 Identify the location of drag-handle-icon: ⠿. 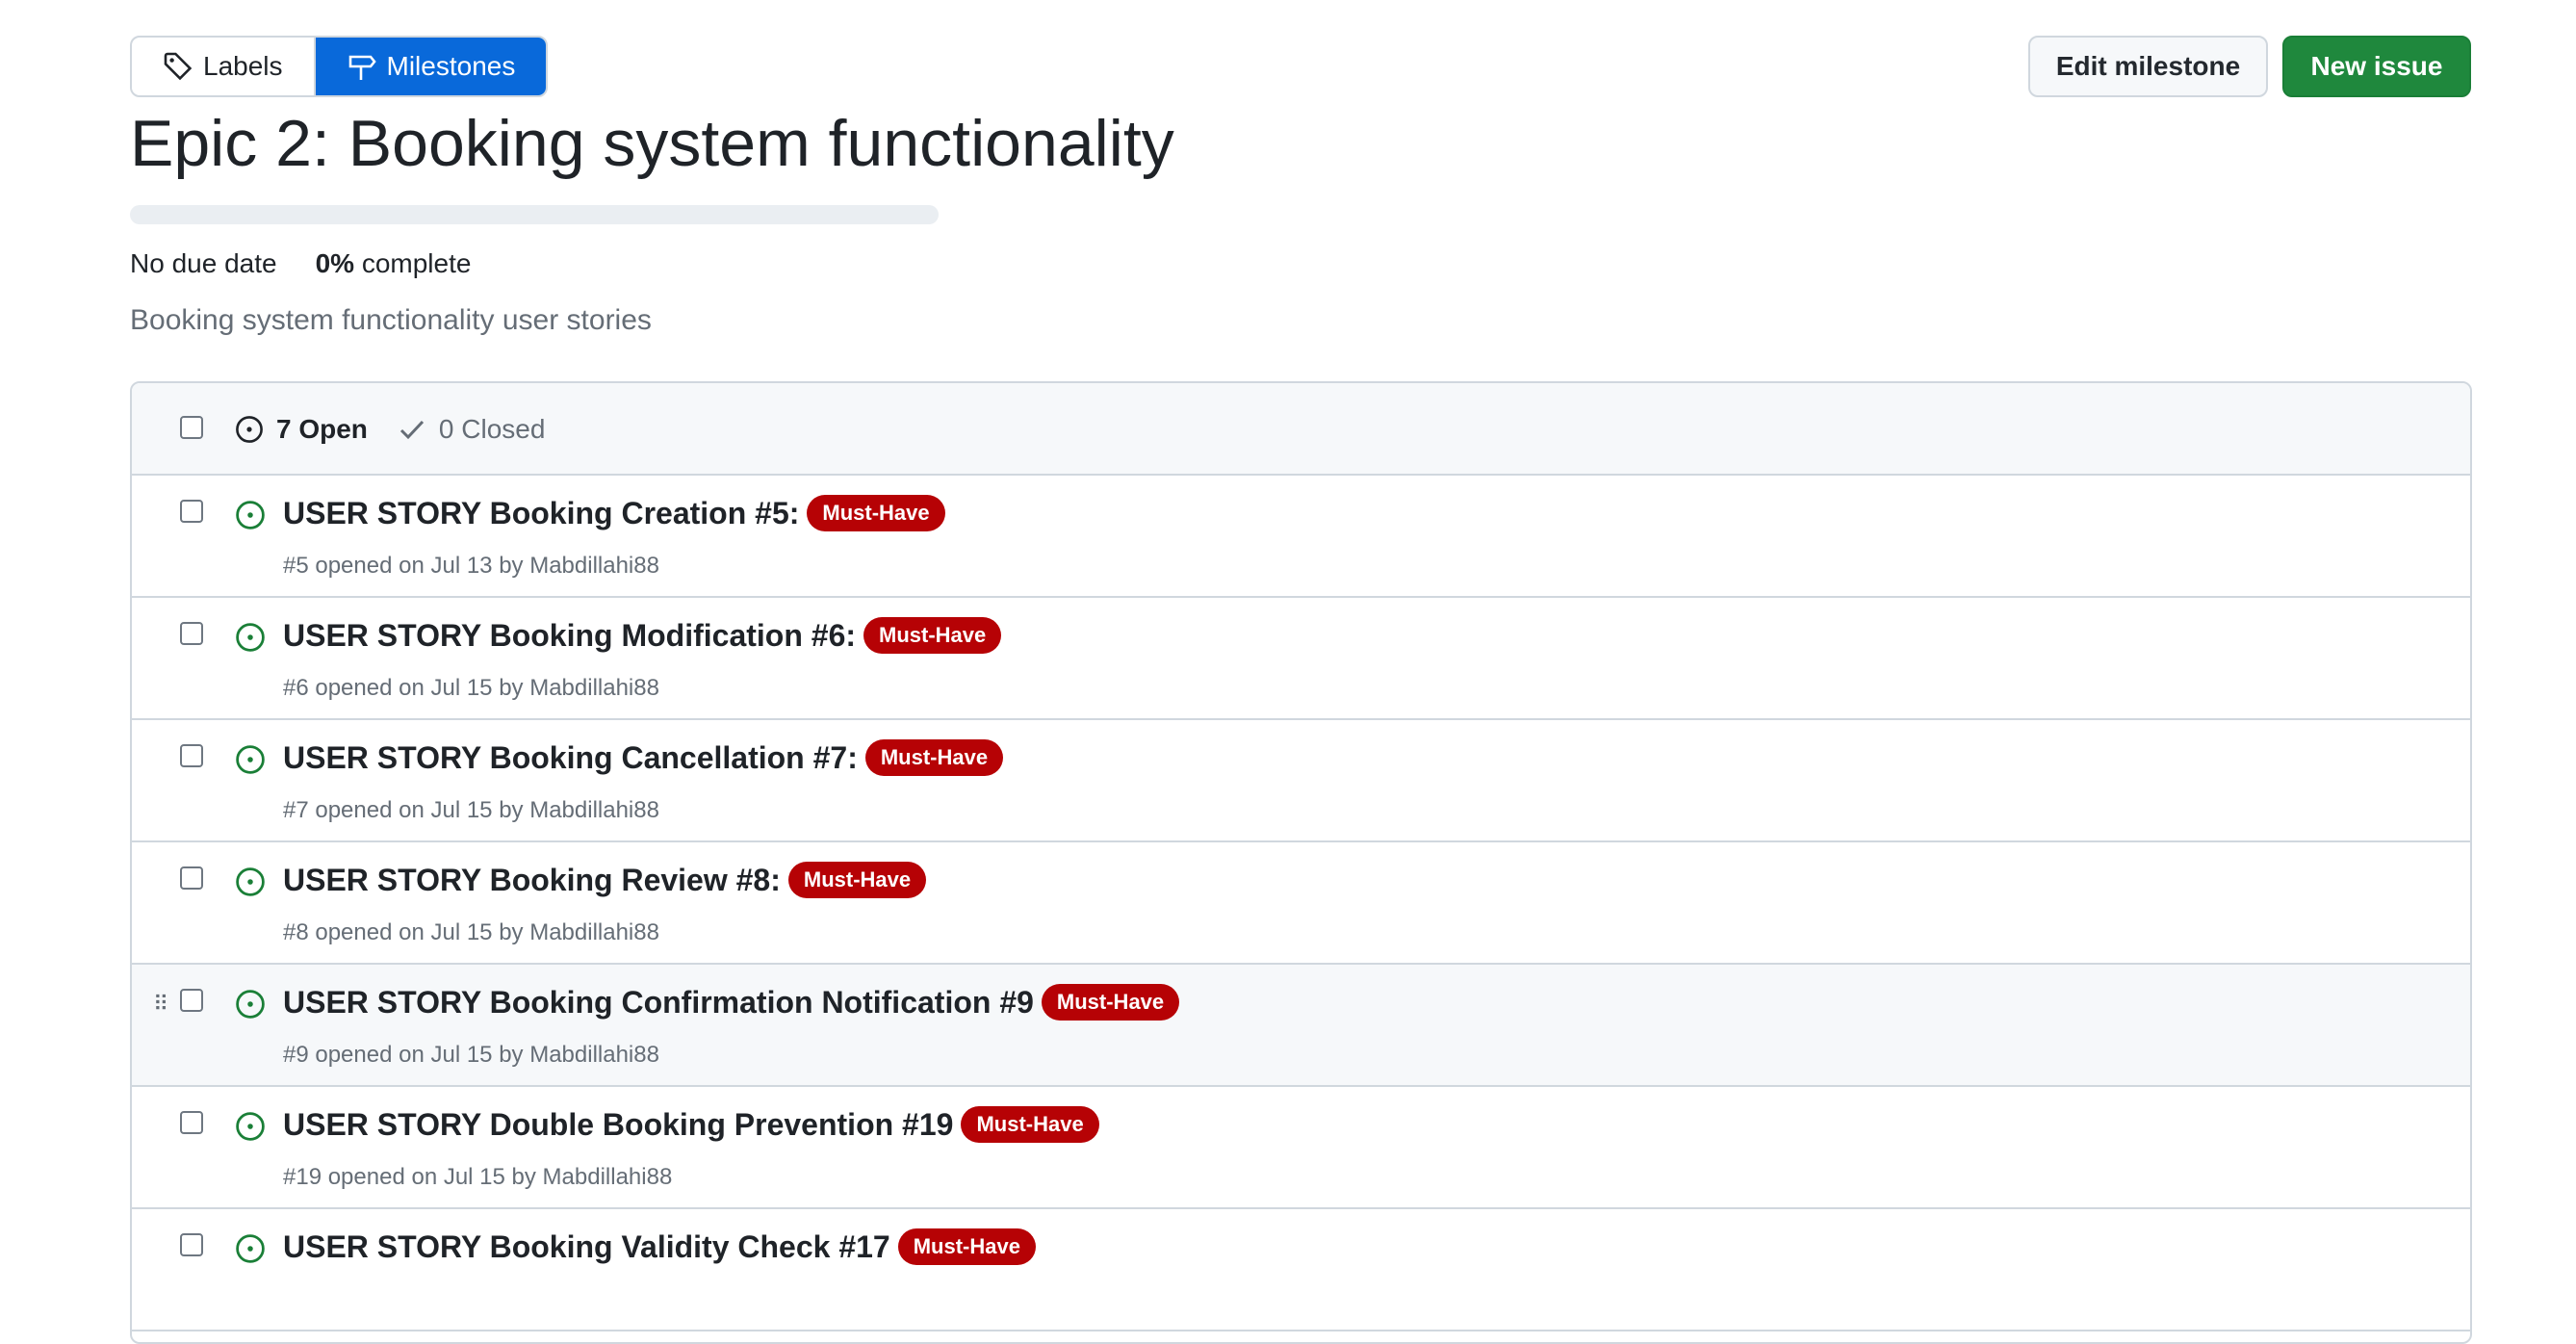
(161, 1005).